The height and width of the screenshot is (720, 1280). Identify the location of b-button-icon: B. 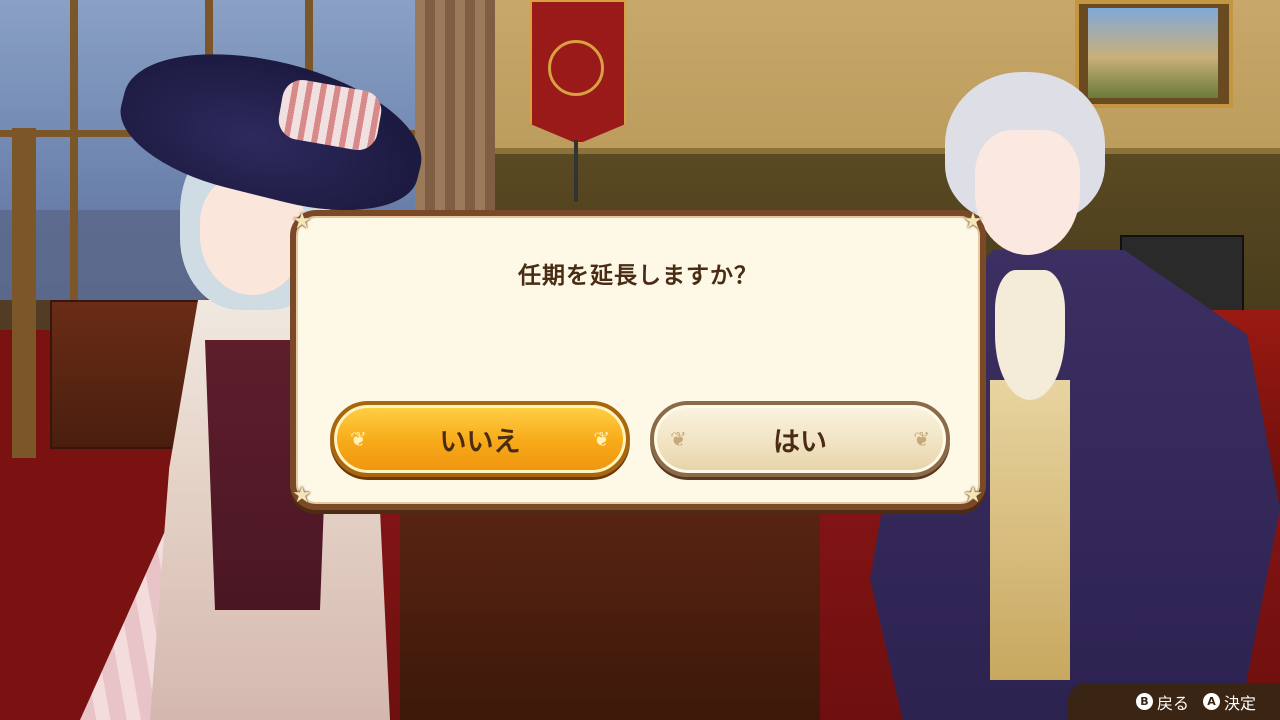
(1144, 701).